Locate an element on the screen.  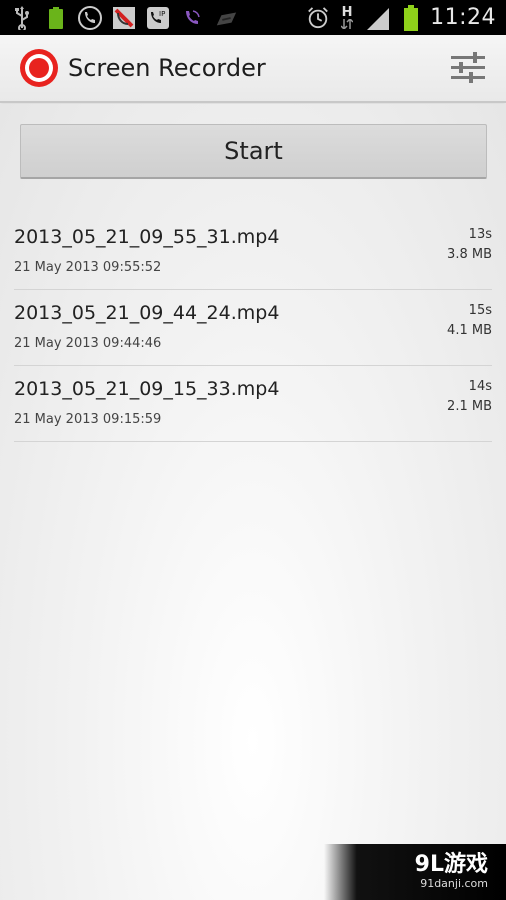
file-date: 21 May 2013 09:55:52 is located at coordinates (88, 267).